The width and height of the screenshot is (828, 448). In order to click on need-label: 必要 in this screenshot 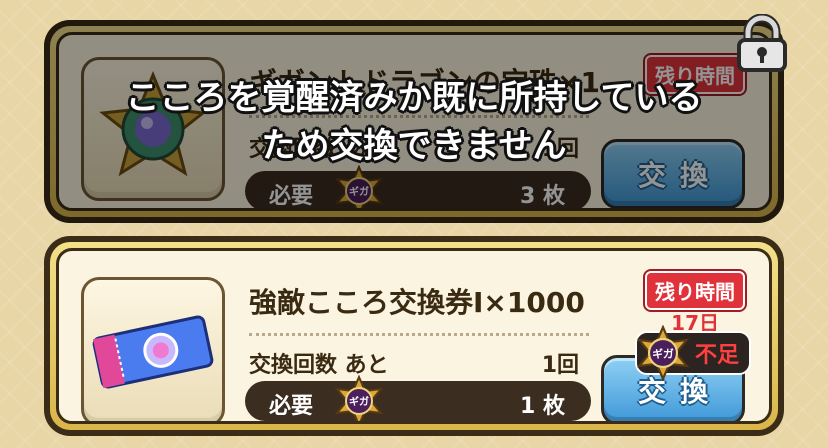, I will do `click(291, 406)`.